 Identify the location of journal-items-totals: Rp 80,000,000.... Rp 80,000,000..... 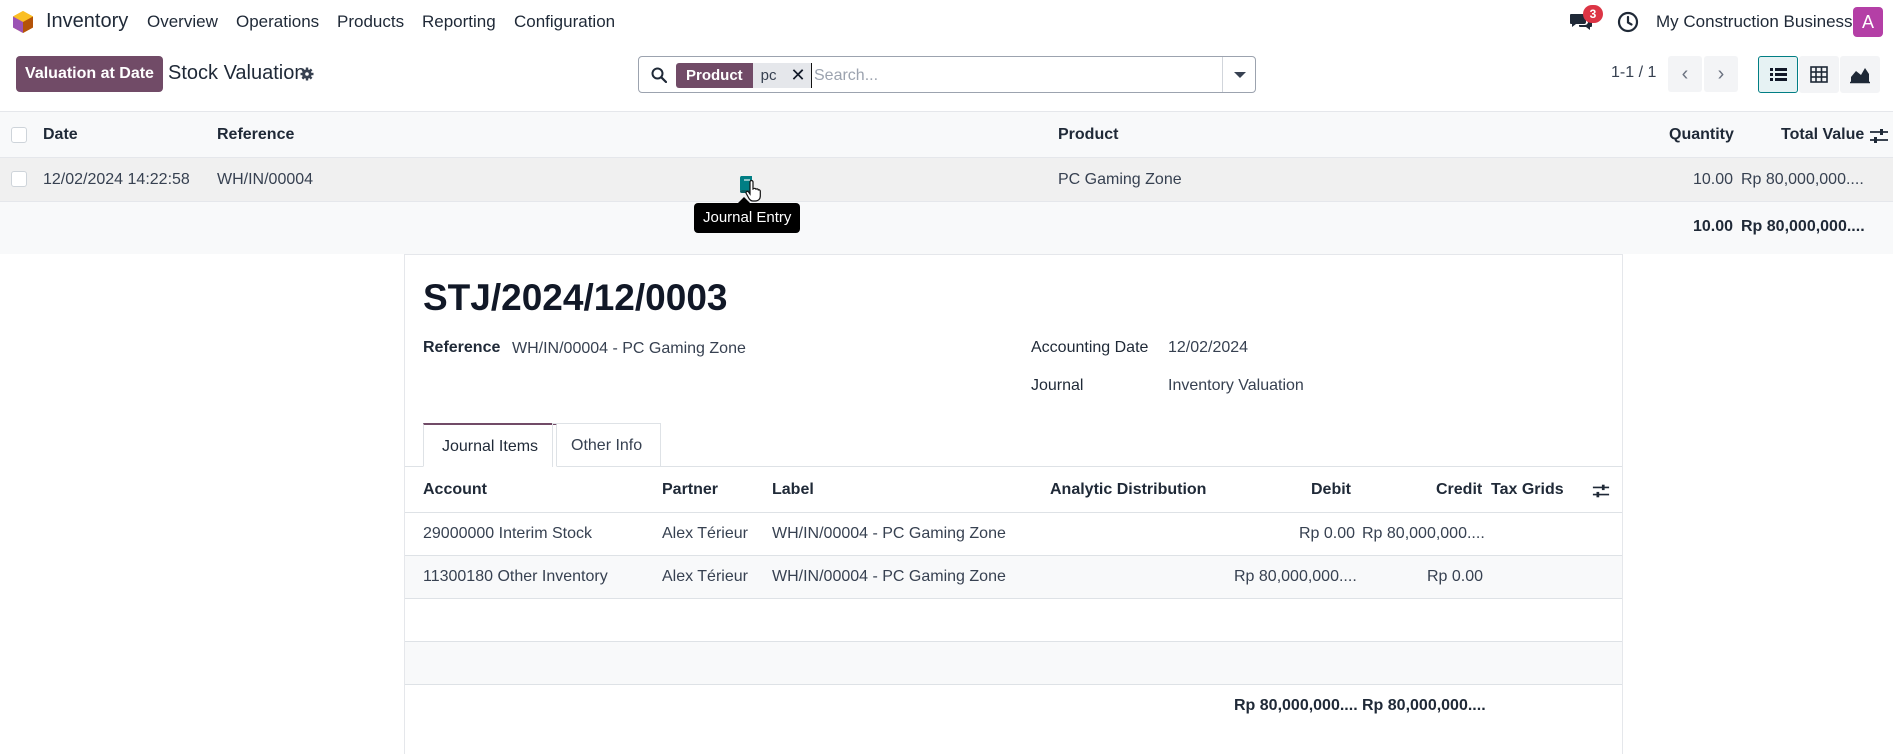
(1013, 706).